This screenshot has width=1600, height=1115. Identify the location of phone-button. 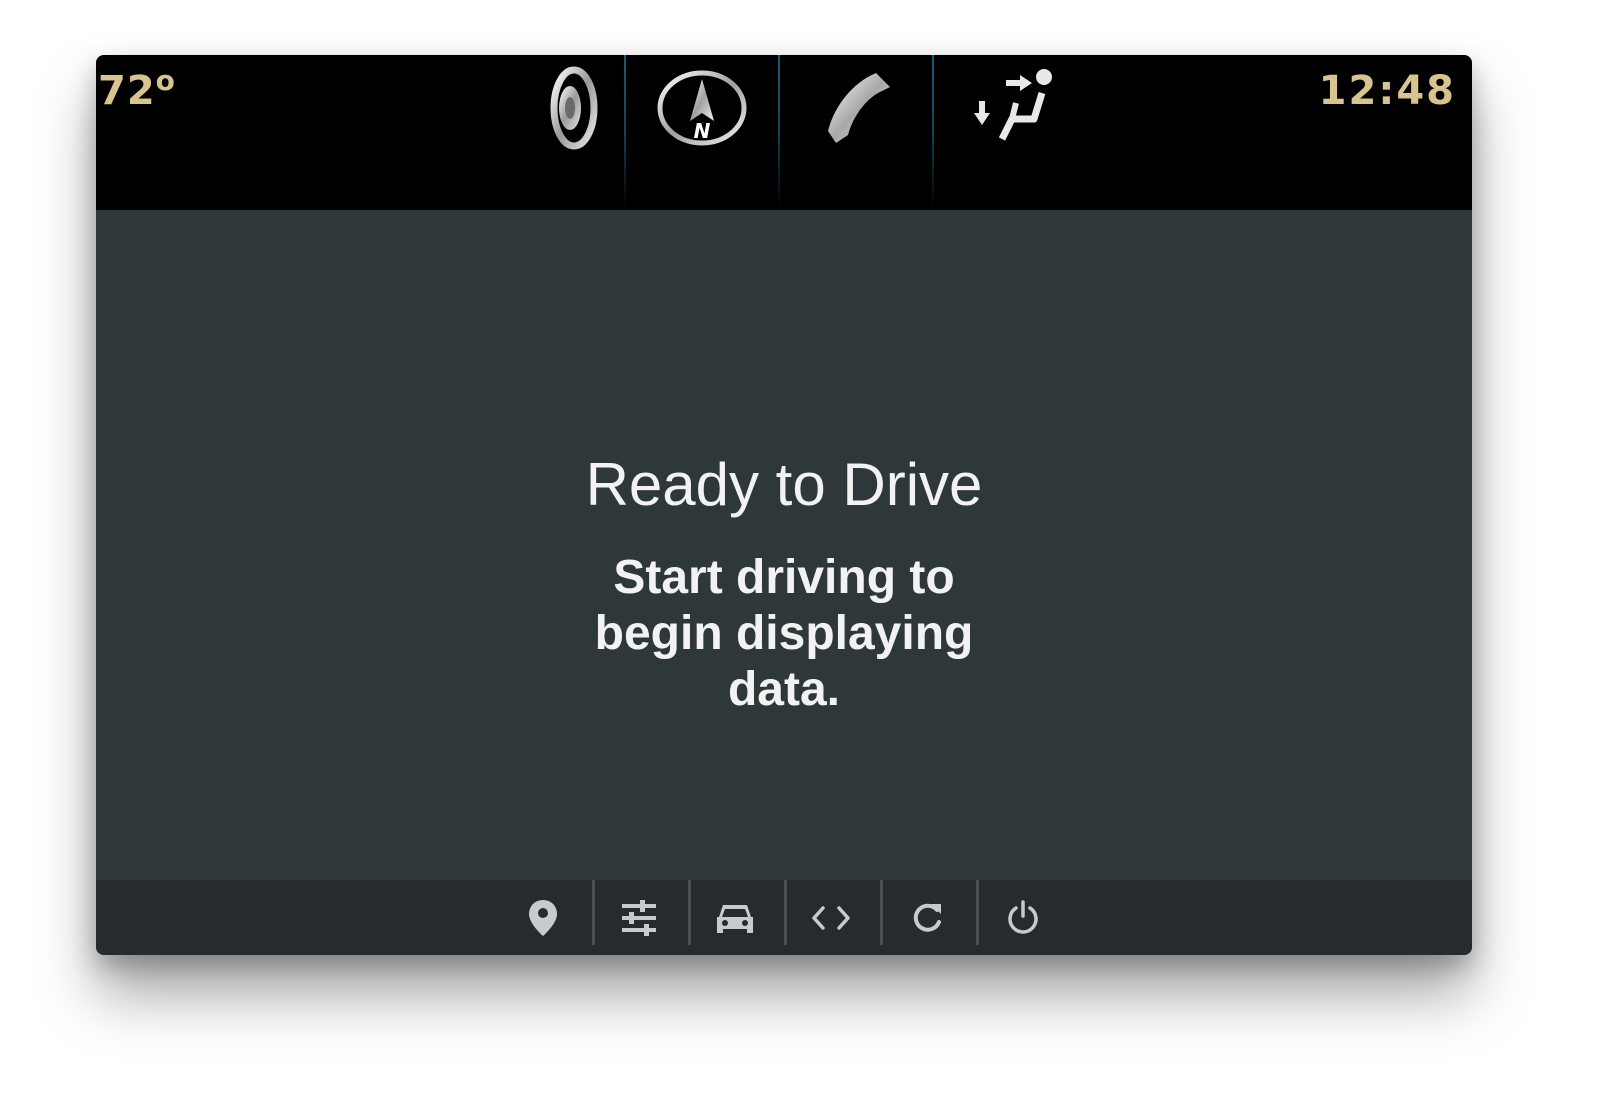
(856, 132).